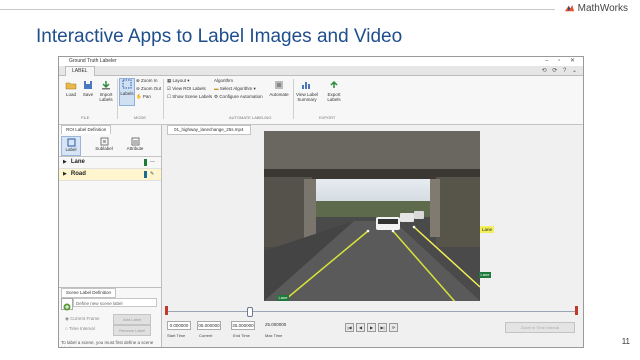 This screenshot has width=640, height=360. Describe the element at coordinates (372, 311) in the screenshot. I see `timeline-track` at that location.